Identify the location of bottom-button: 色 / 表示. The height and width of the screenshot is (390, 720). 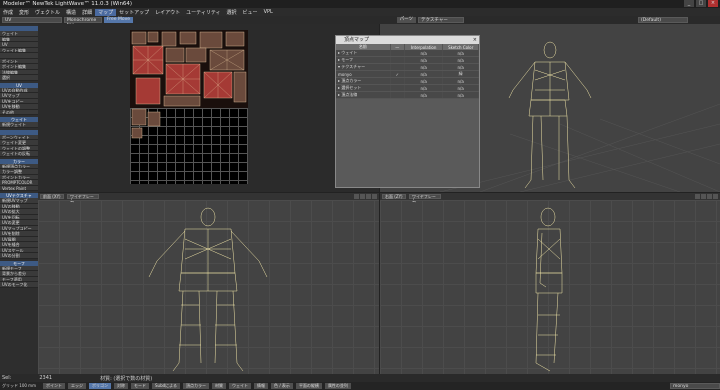
(282, 386).